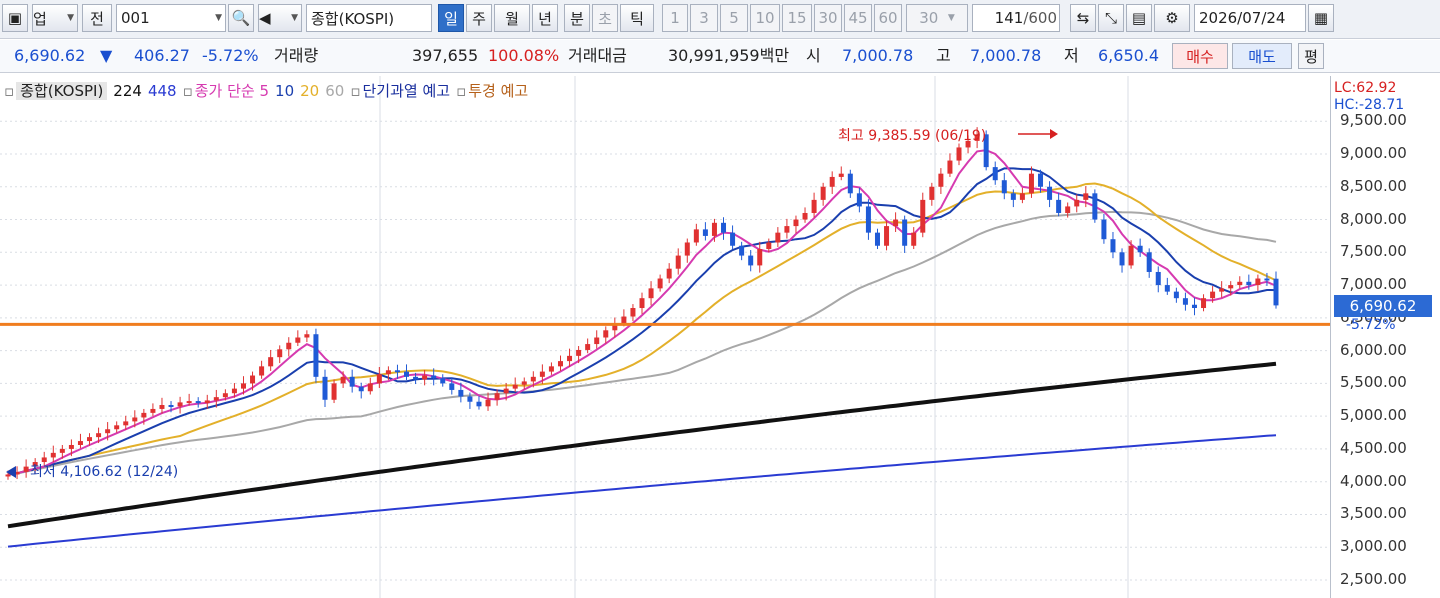  I want to click on interval-15: 15, so click(797, 18).